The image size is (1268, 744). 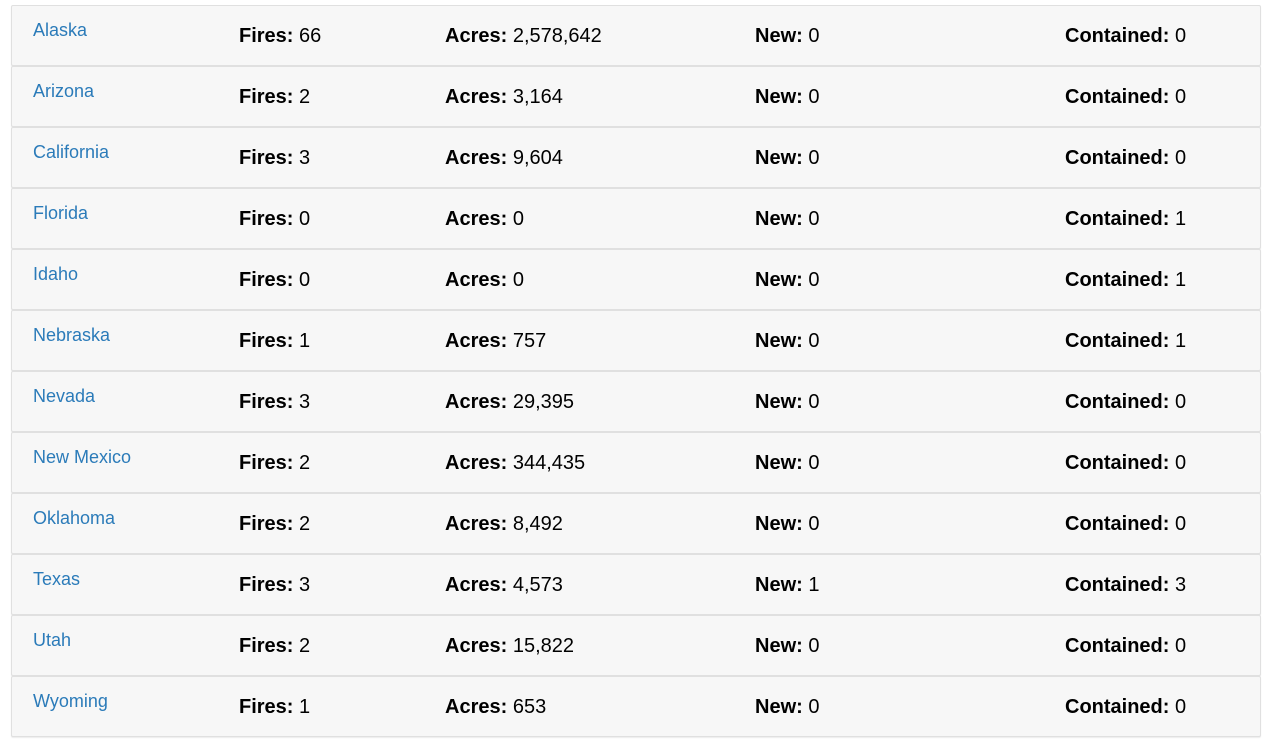 What do you see at coordinates (305, 463) in the screenshot?
I see `fires-value: 2` at bounding box center [305, 463].